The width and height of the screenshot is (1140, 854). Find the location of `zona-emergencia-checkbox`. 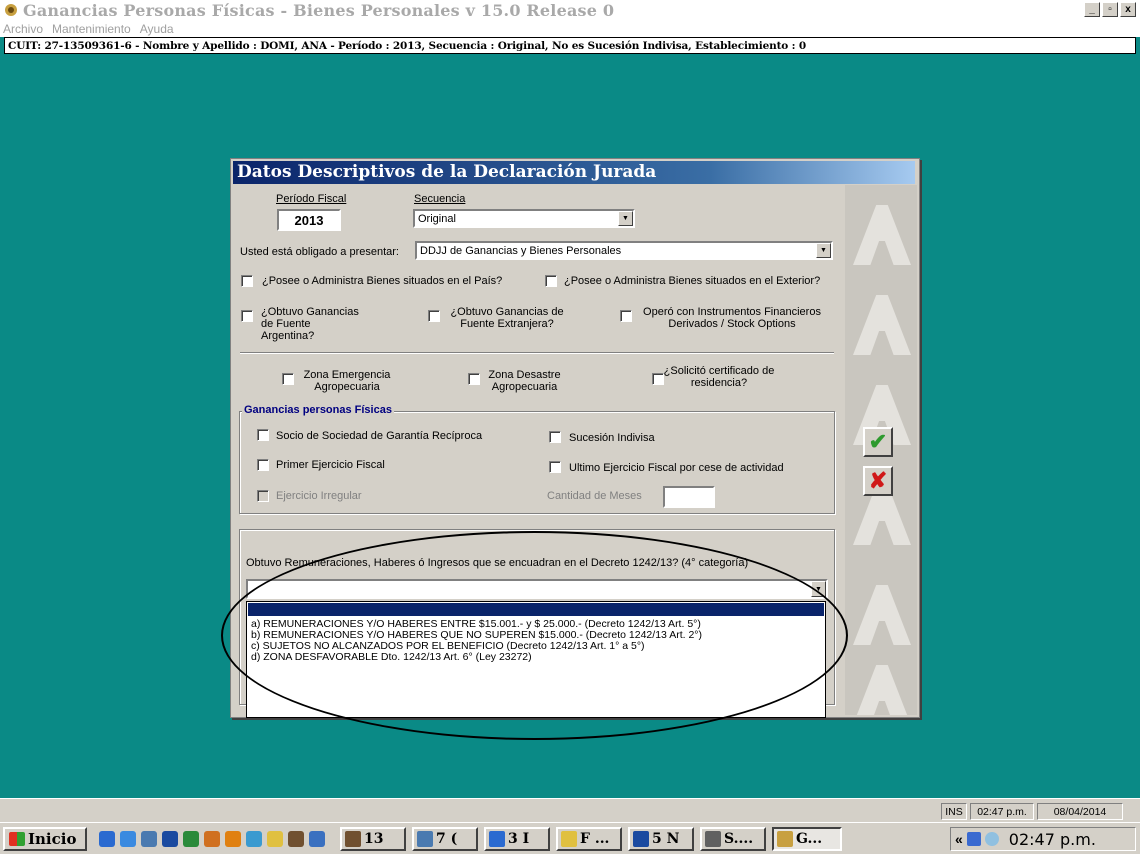

zona-emergencia-checkbox is located at coordinates (288, 379).